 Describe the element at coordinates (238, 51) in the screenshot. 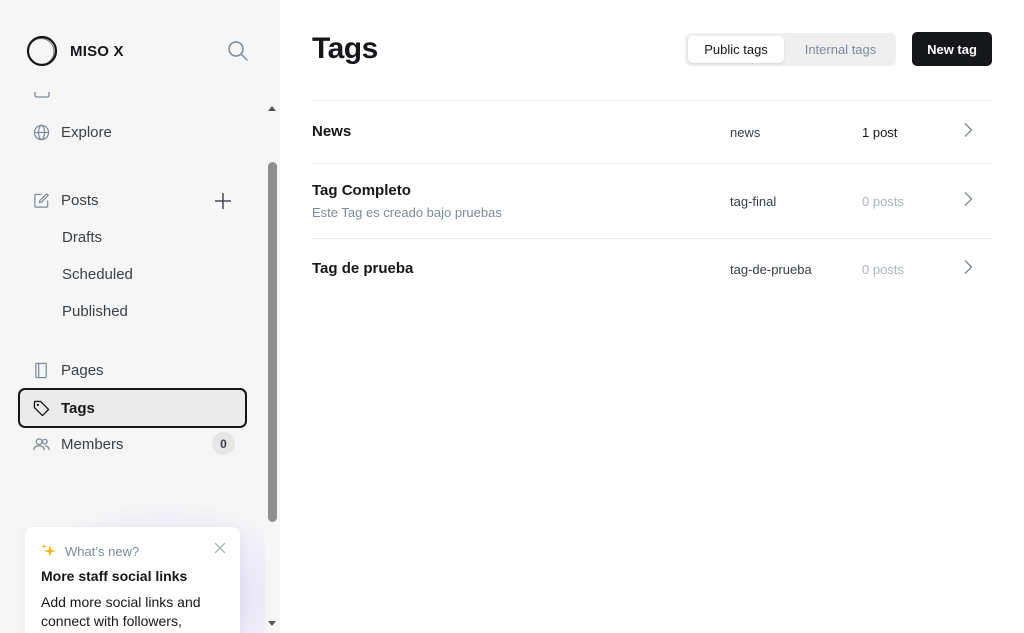

I see `search-icon` at that location.